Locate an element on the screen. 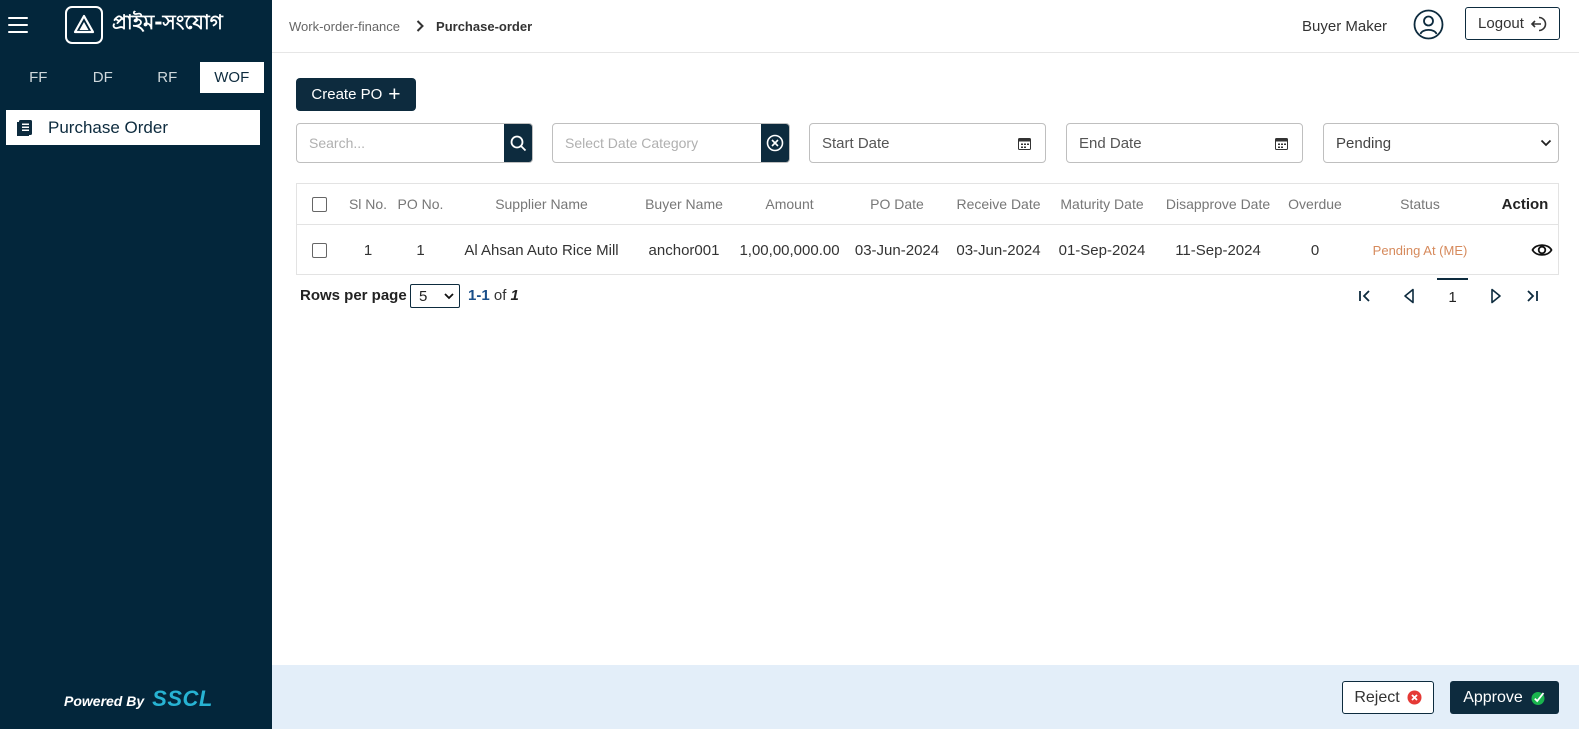  sidebar-header: প্রাইম-সংযোগ is located at coordinates (136, 24).